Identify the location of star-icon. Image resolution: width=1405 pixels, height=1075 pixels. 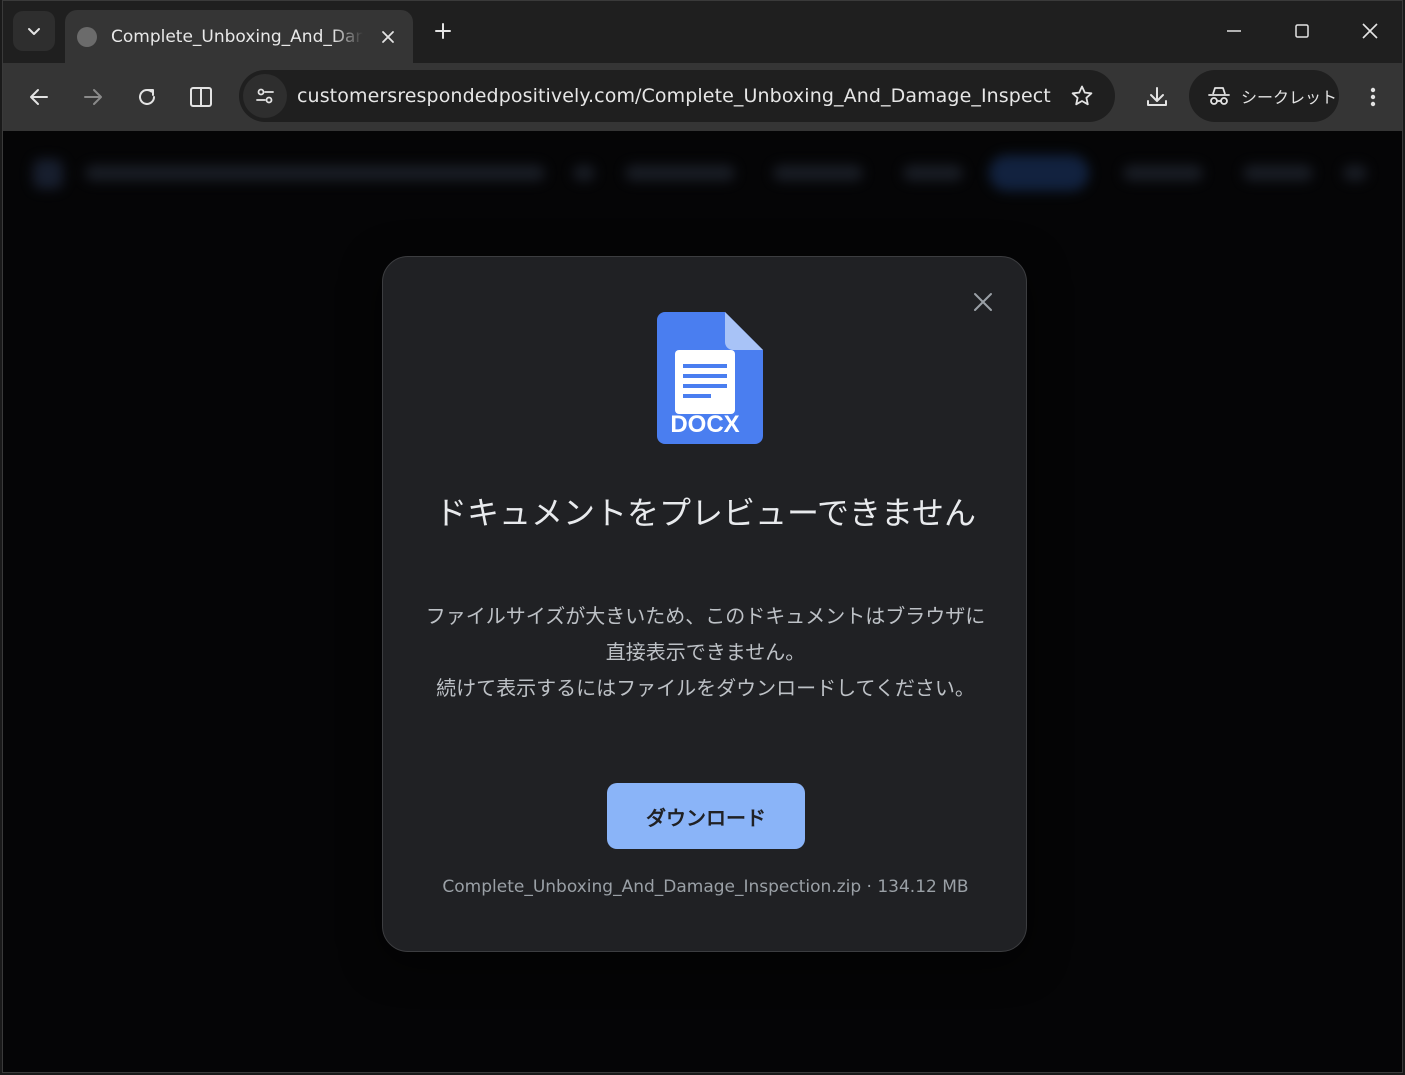
(1082, 95).